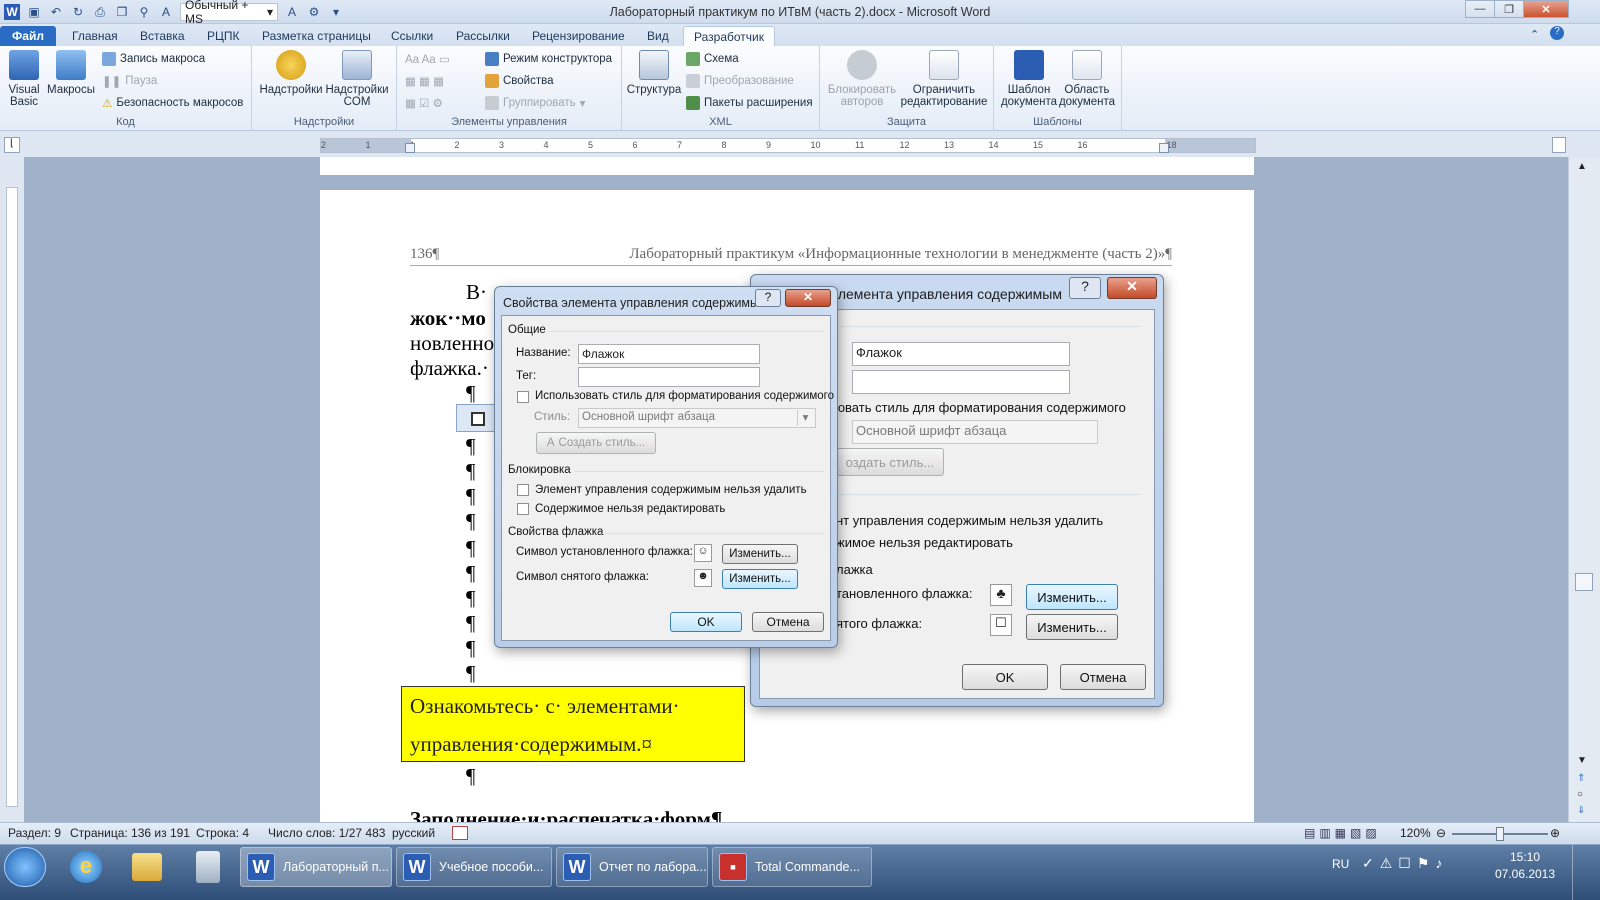 The width and height of the screenshot is (1600, 900). What do you see at coordinates (768, 298) in the screenshot?
I see `dialog-help-icon: ?` at bounding box center [768, 298].